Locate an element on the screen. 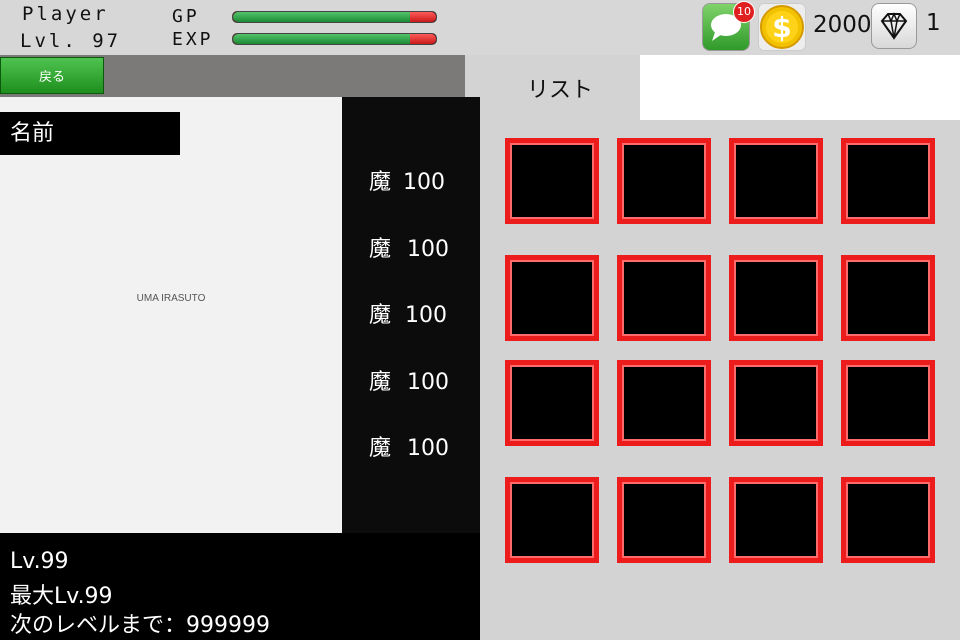 The height and width of the screenshot is (640, 960). level-info-panel: Lv.99 最大Lv.99 次のレベルまで：999999 is located at coordinates (240, 586).